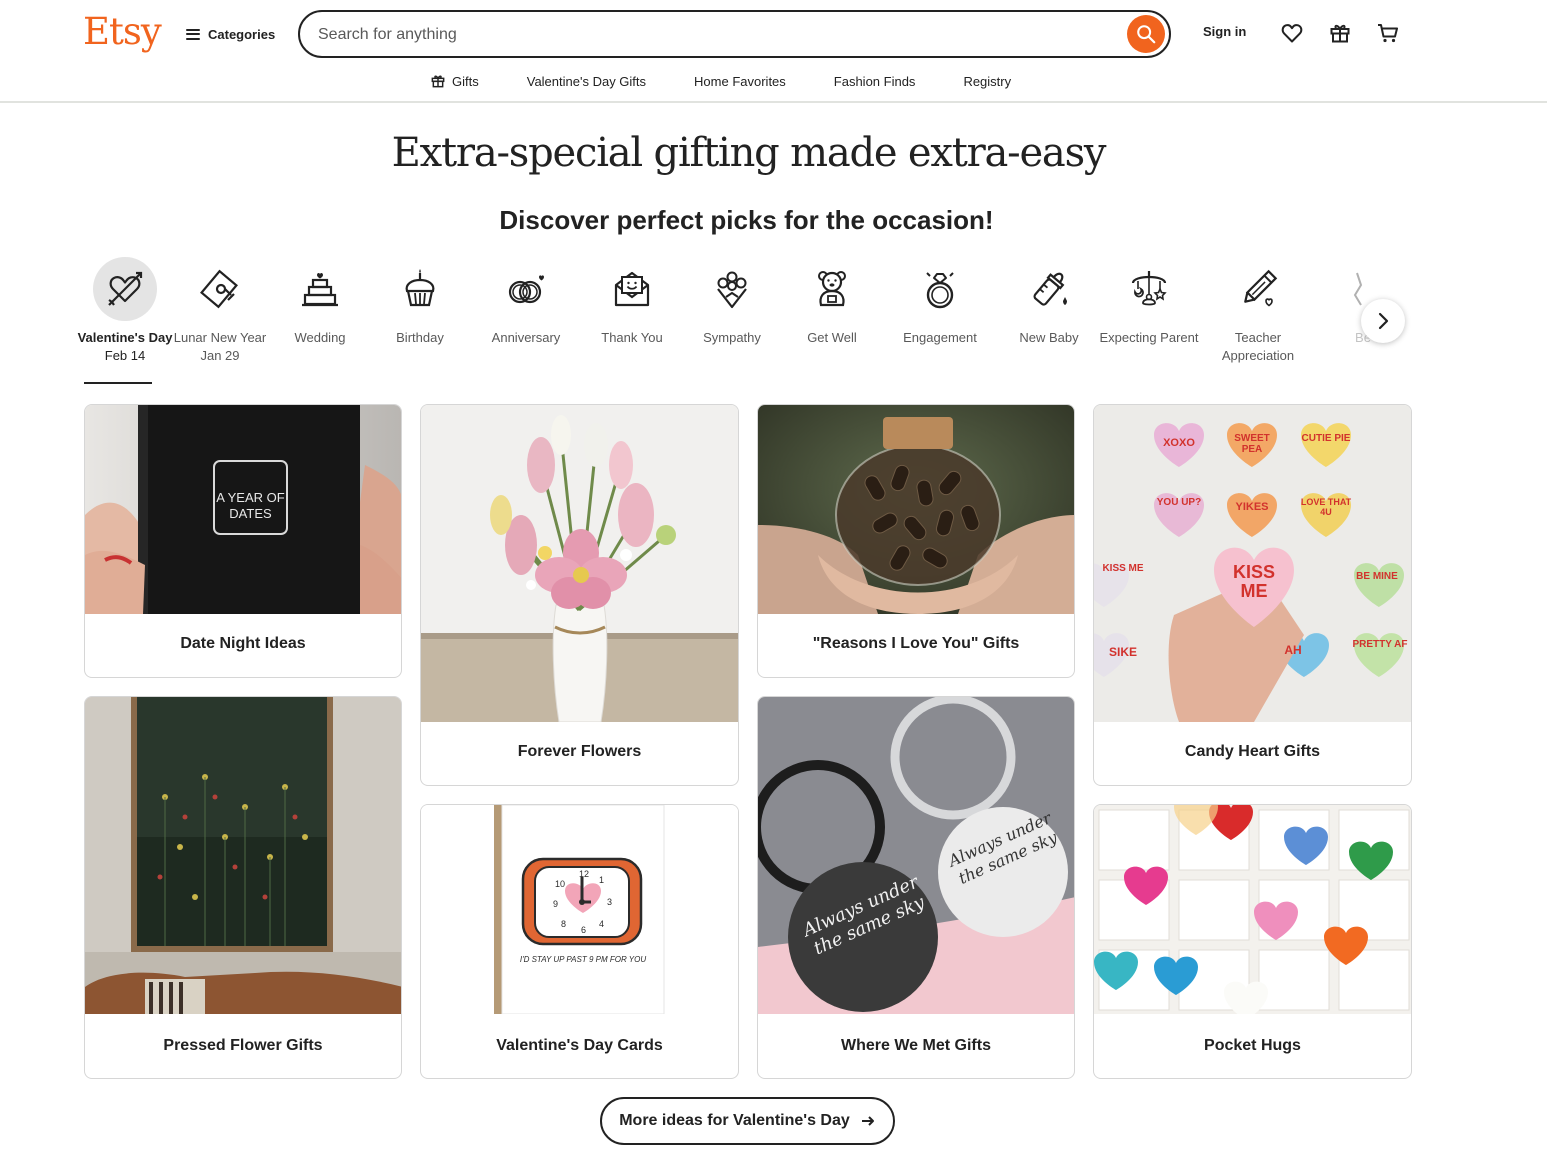 This screenshot has width=1547, height=1158. I want to click on candy-heart-text: YIKES, so click(1252, 507).